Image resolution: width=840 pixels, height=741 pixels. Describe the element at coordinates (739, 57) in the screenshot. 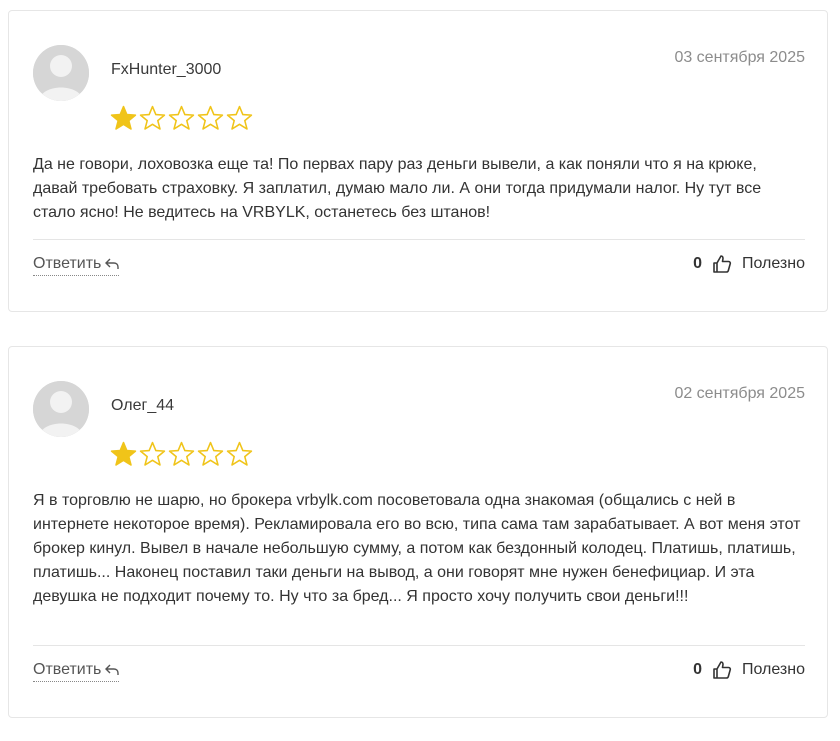

I see `review-date: 03 сентября 2025` at that location.